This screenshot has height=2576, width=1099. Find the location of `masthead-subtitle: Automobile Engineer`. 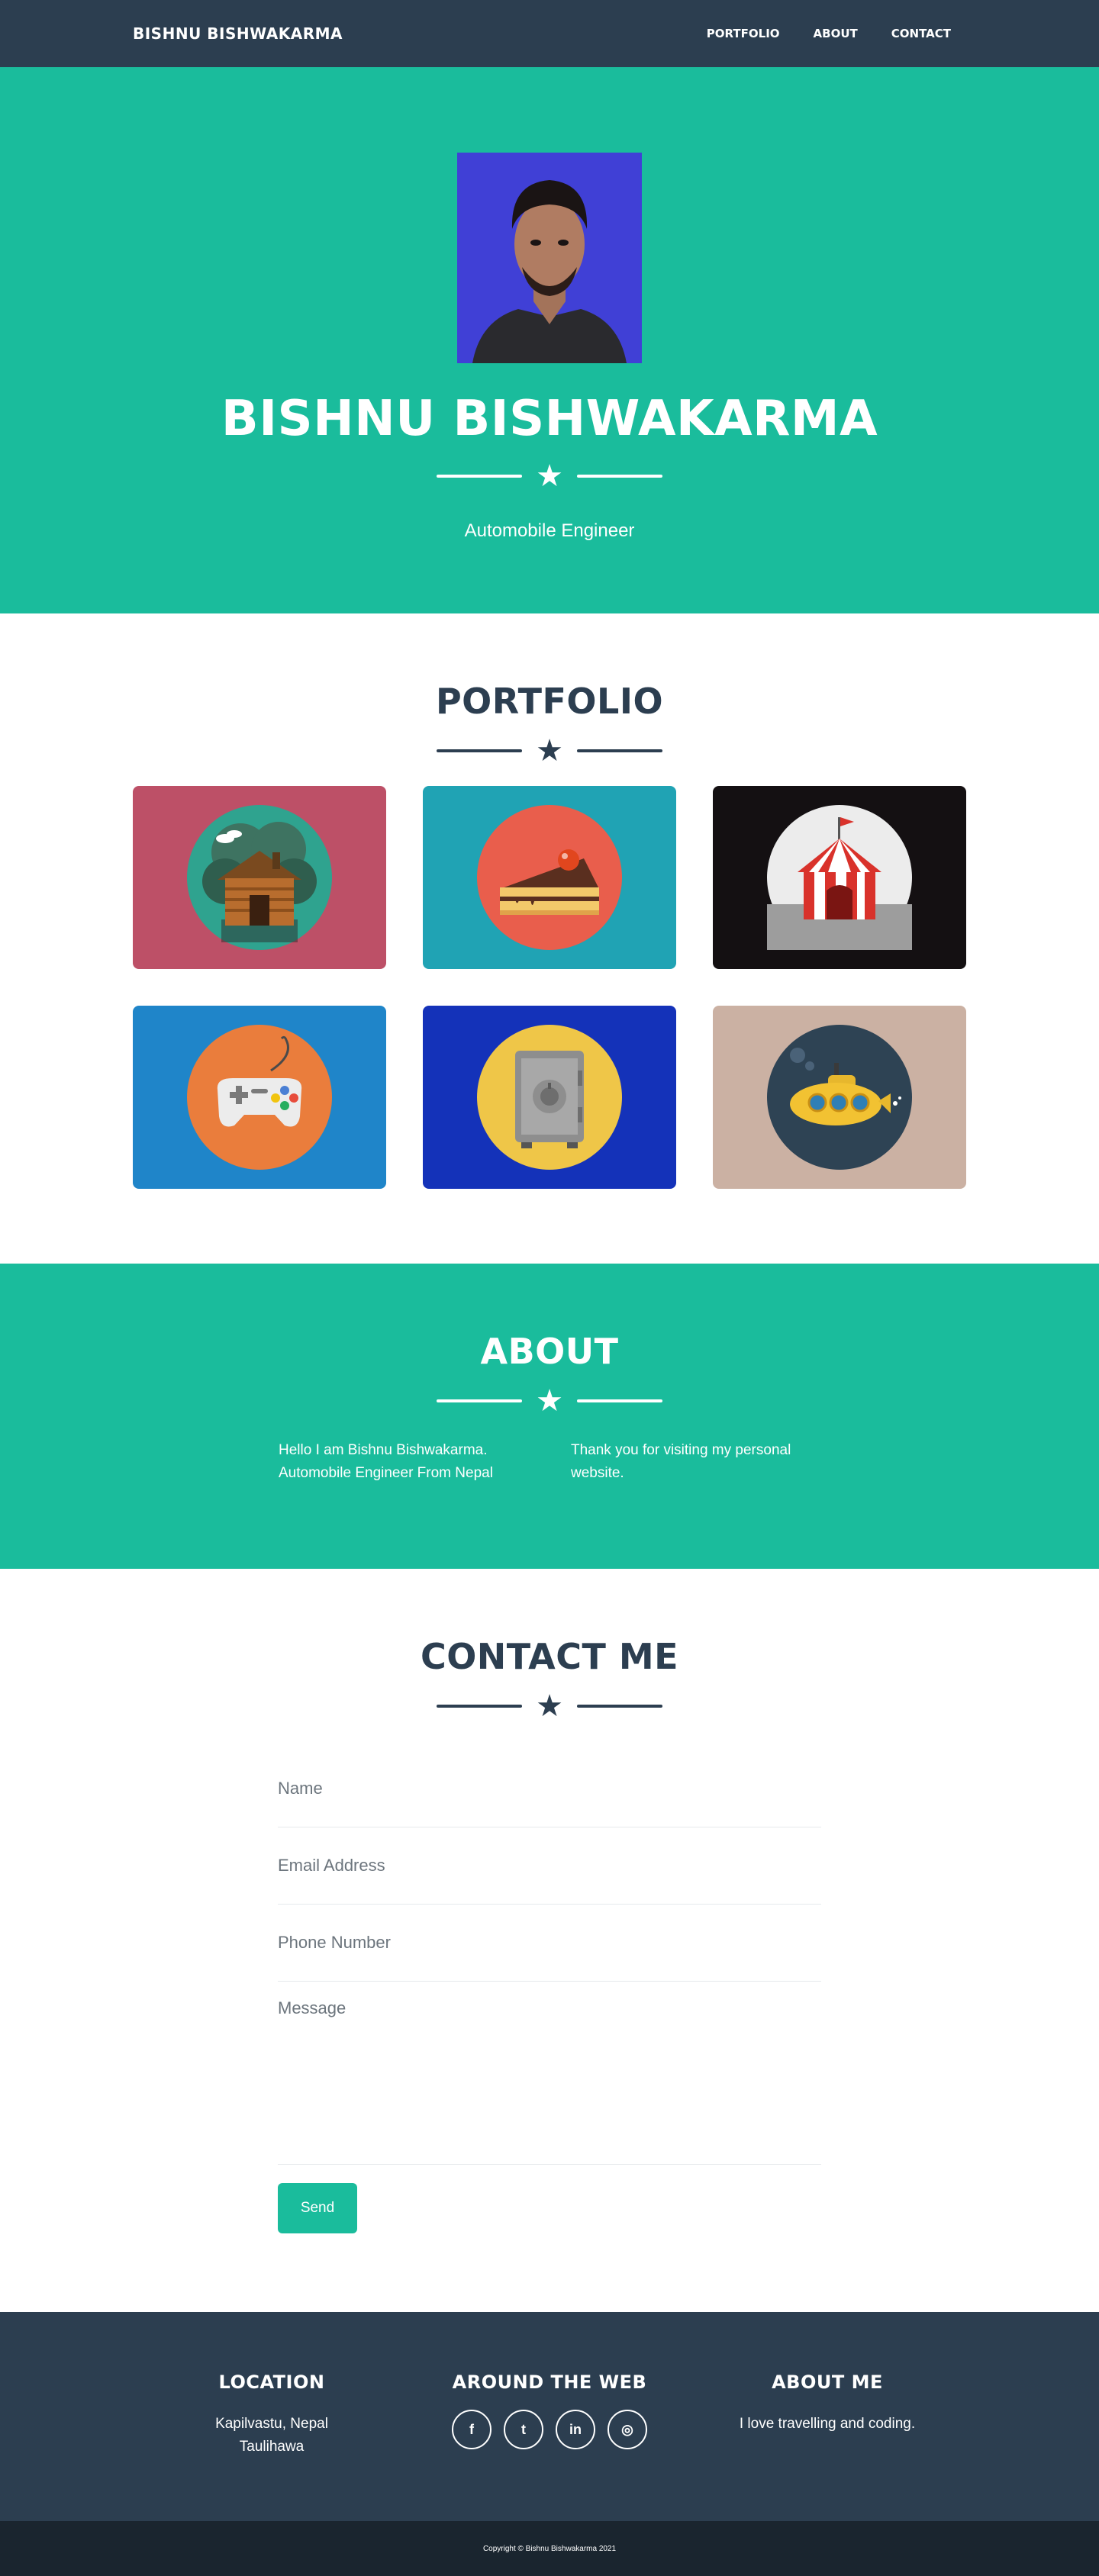

masthead-subtitle: Automobile Engineer is located at coordinates (549, 530).